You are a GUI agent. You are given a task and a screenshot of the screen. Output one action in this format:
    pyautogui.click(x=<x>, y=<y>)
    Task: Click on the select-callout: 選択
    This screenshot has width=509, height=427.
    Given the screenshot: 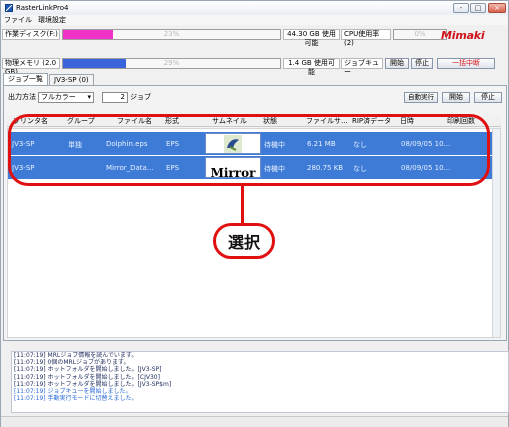 What is the action you would take?
    pyautogui.click(x=244, y=241)
    